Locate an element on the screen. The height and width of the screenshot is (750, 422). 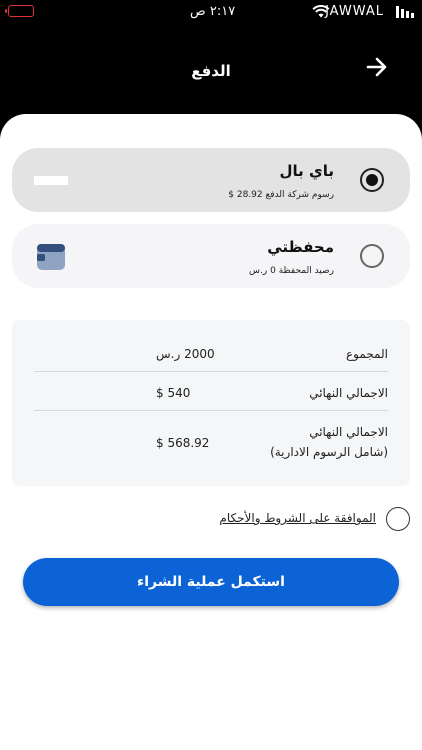
battery-icon is located at coordinates (19, 11).